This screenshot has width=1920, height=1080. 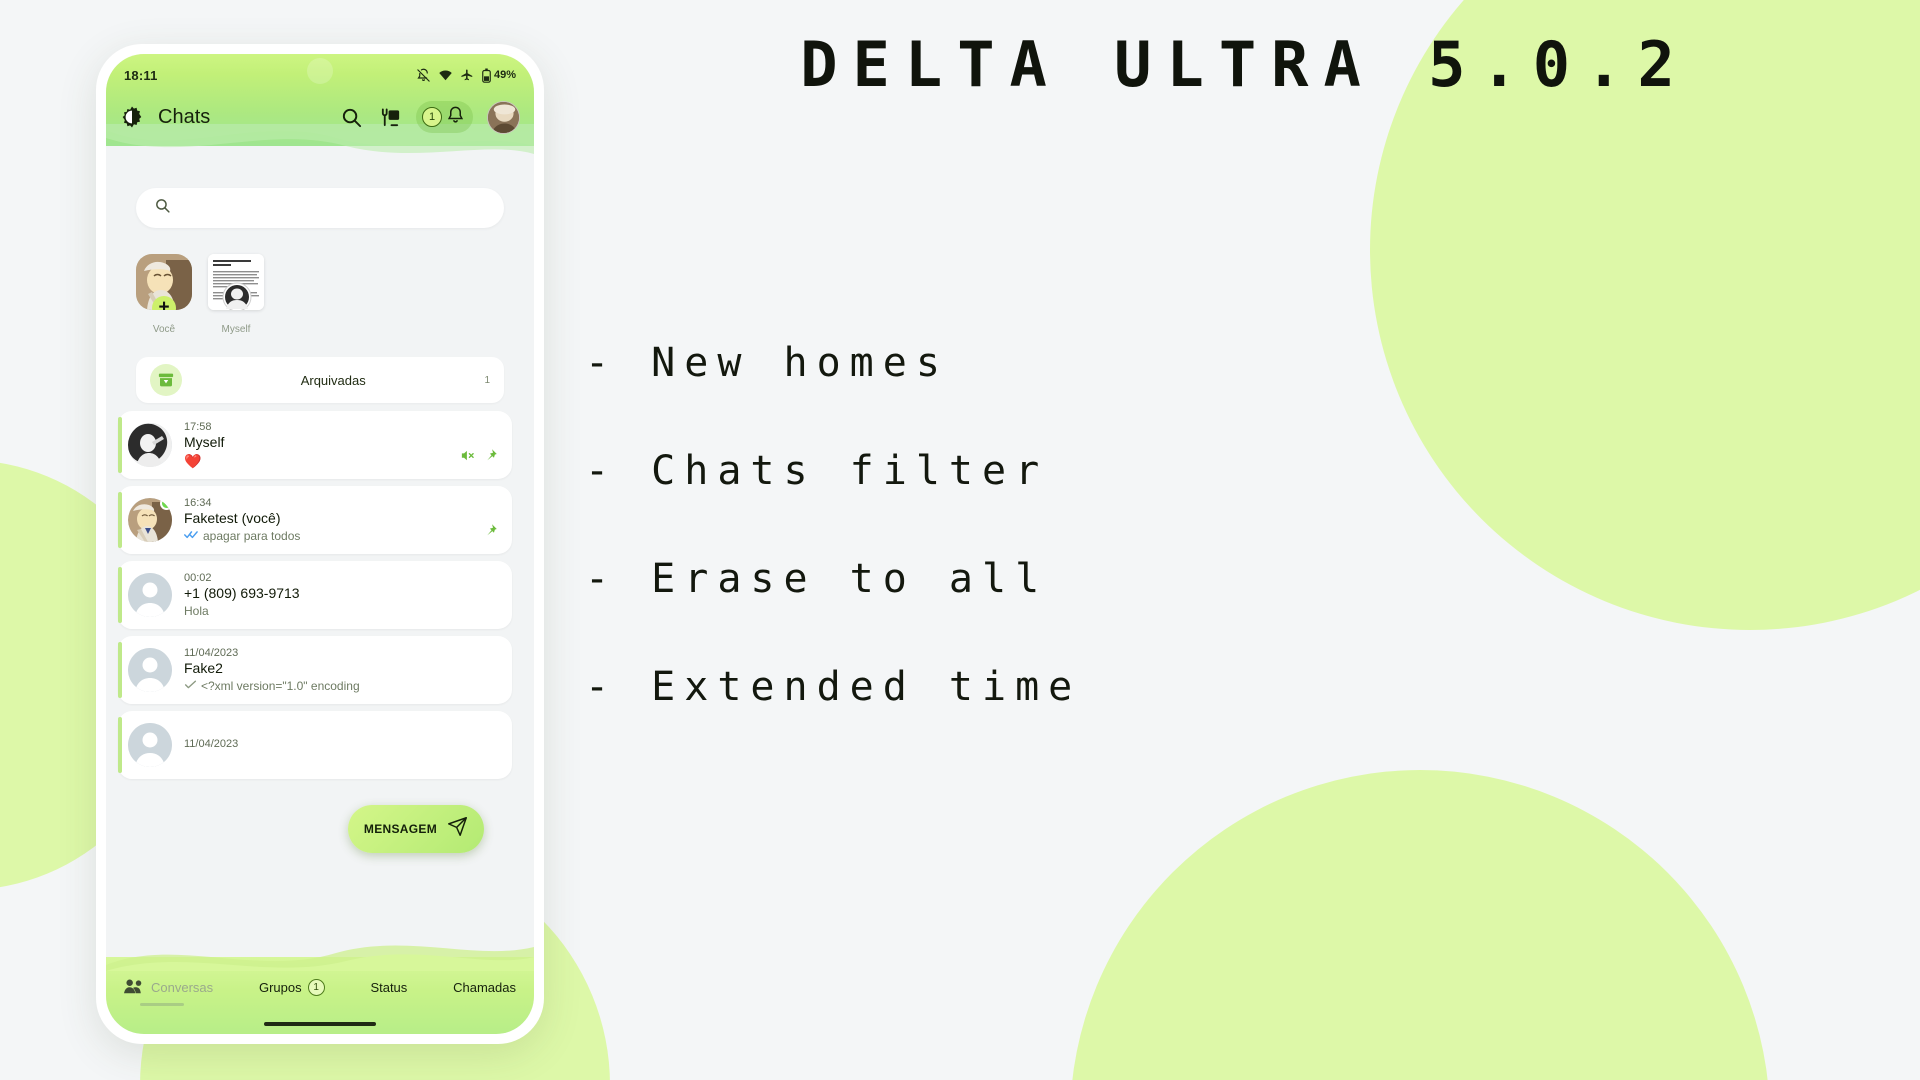 I want to click on single-check-icon, so click(x=190, y=686).